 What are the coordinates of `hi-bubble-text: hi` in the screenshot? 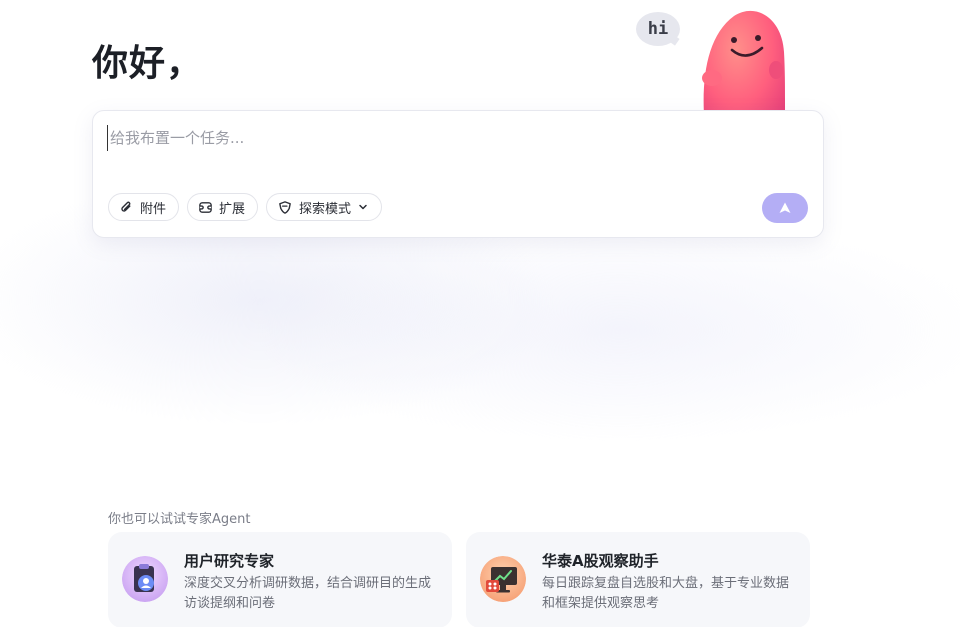 It's located at (658, 29).